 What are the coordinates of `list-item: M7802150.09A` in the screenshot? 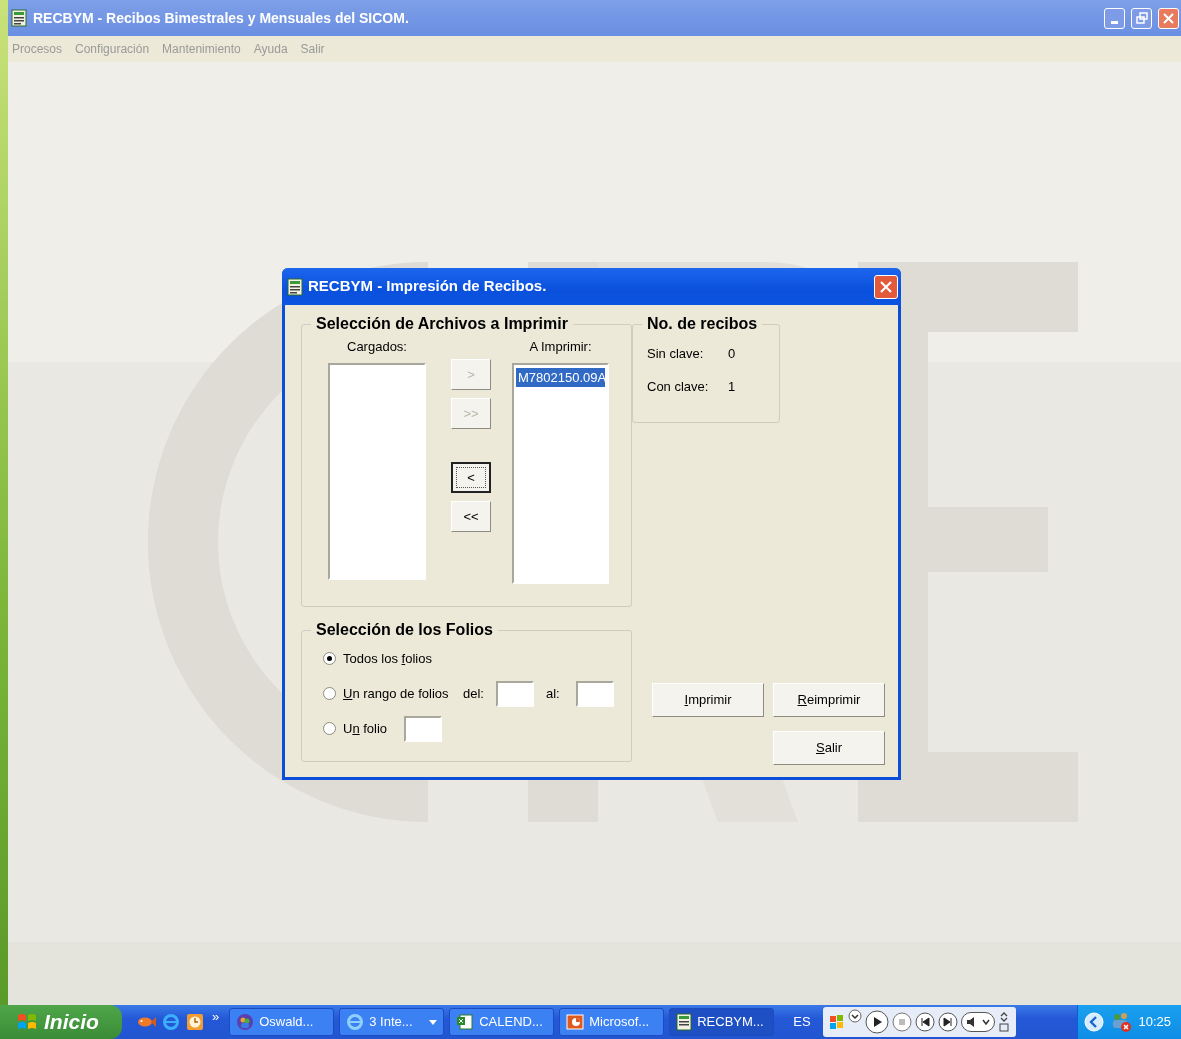 It's located at (560, 377).